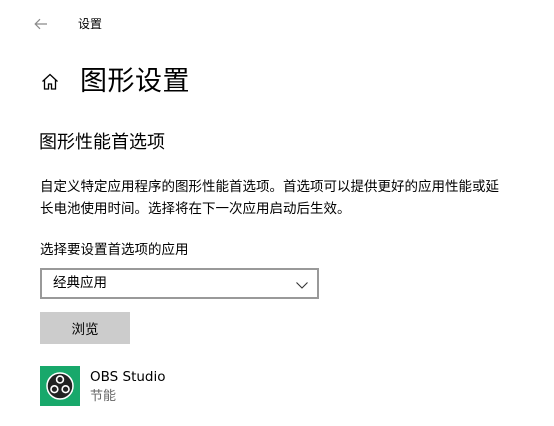  What do you see at coordinates (90, 24) in the screenshot?
I see `window-title: 设置` at bounding box center [90, 24].